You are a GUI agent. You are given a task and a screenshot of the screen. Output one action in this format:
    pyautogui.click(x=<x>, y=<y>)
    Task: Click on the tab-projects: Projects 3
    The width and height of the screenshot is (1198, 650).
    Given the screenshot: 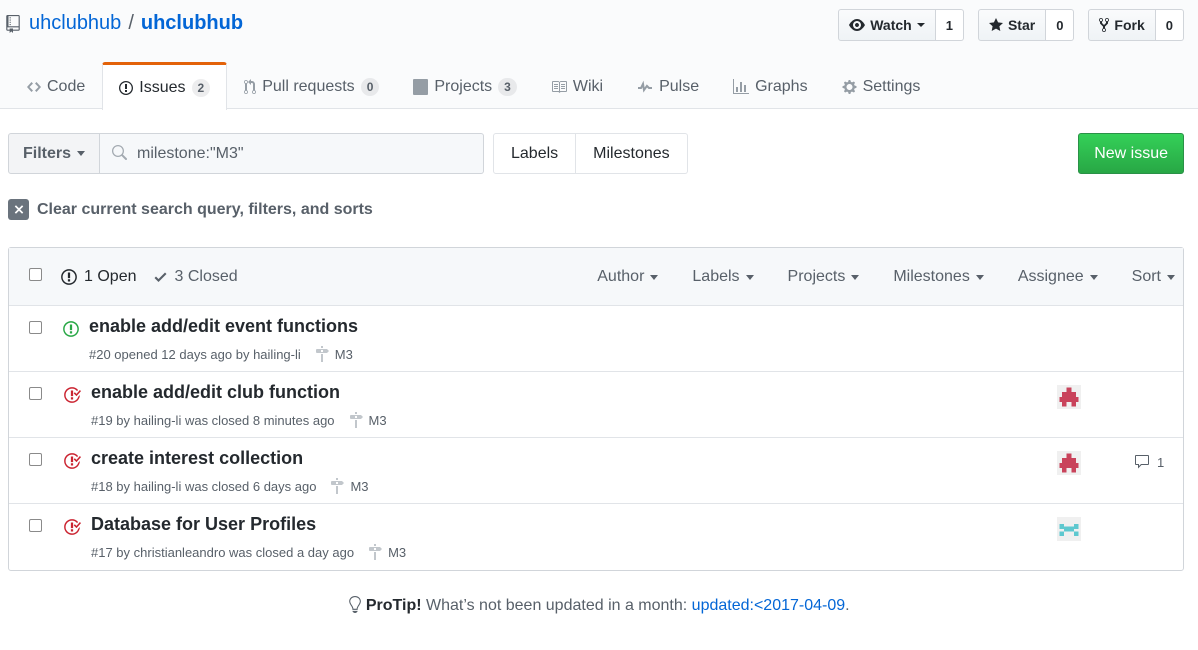 What is the action you would take?
    pyautogui.click(x=464, y=85)
    